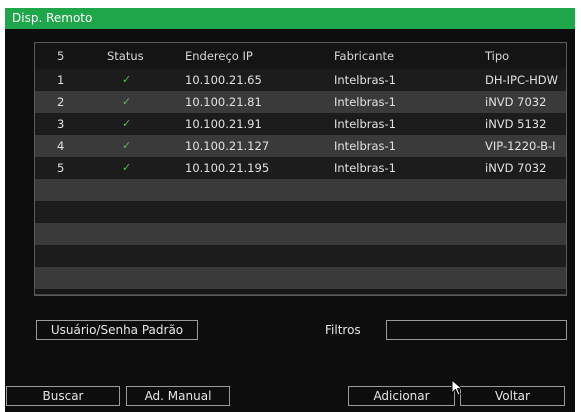  What do you see at coordinates (61, 124) in the screenshot?
I see `row-number: 3` at bounding box center [61, 124].